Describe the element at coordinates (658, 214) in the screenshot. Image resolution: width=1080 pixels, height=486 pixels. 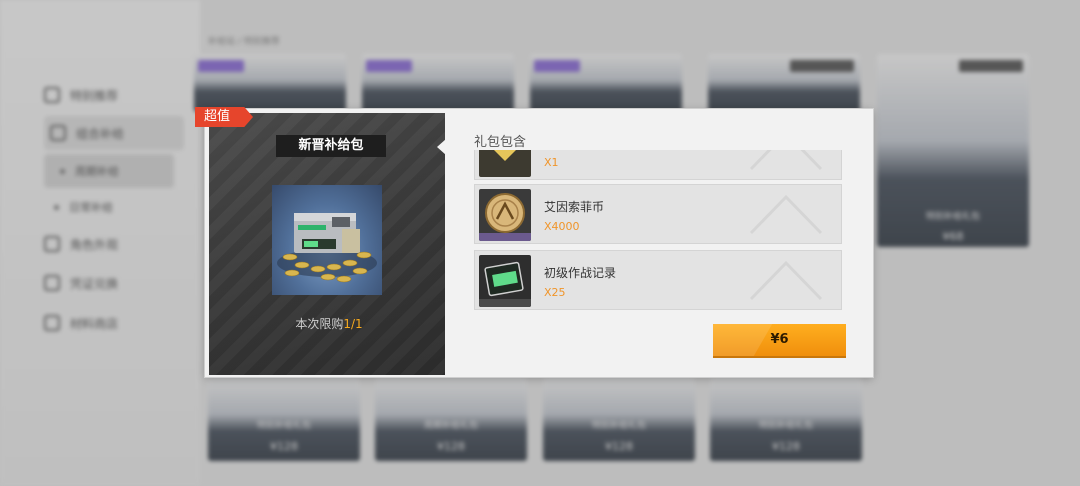
I see `list-item: 艾因索菲币 X4000` at that location.